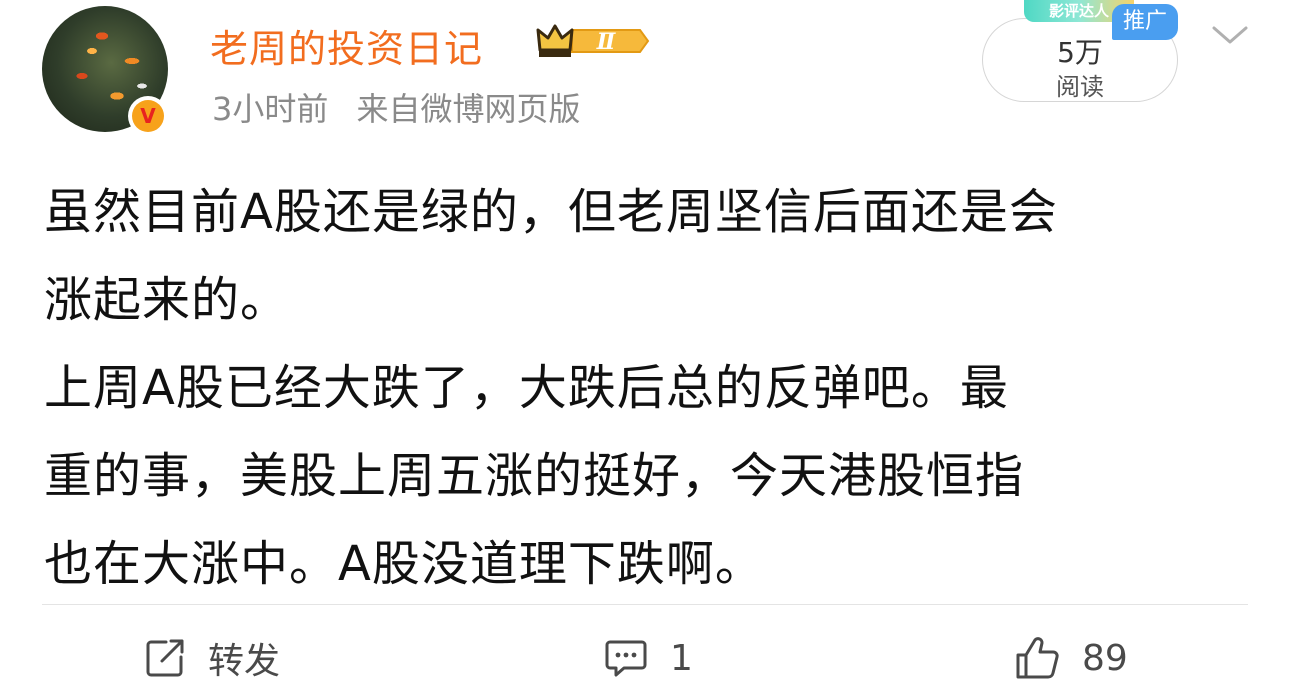  What do you see at coordinates (468, 109) in the screenshot?
I see `post-source: 来自微博网页版` at bounding box center [468, 109].